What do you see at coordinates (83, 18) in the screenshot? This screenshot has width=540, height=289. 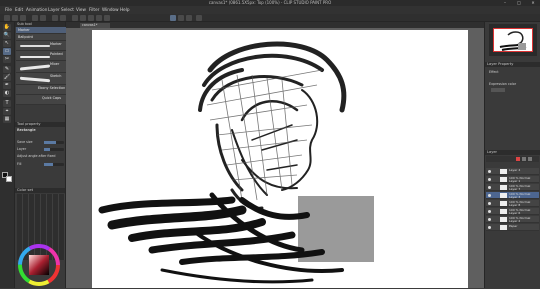 I see `invert-selection-icon` at bounding box center [83, 18].